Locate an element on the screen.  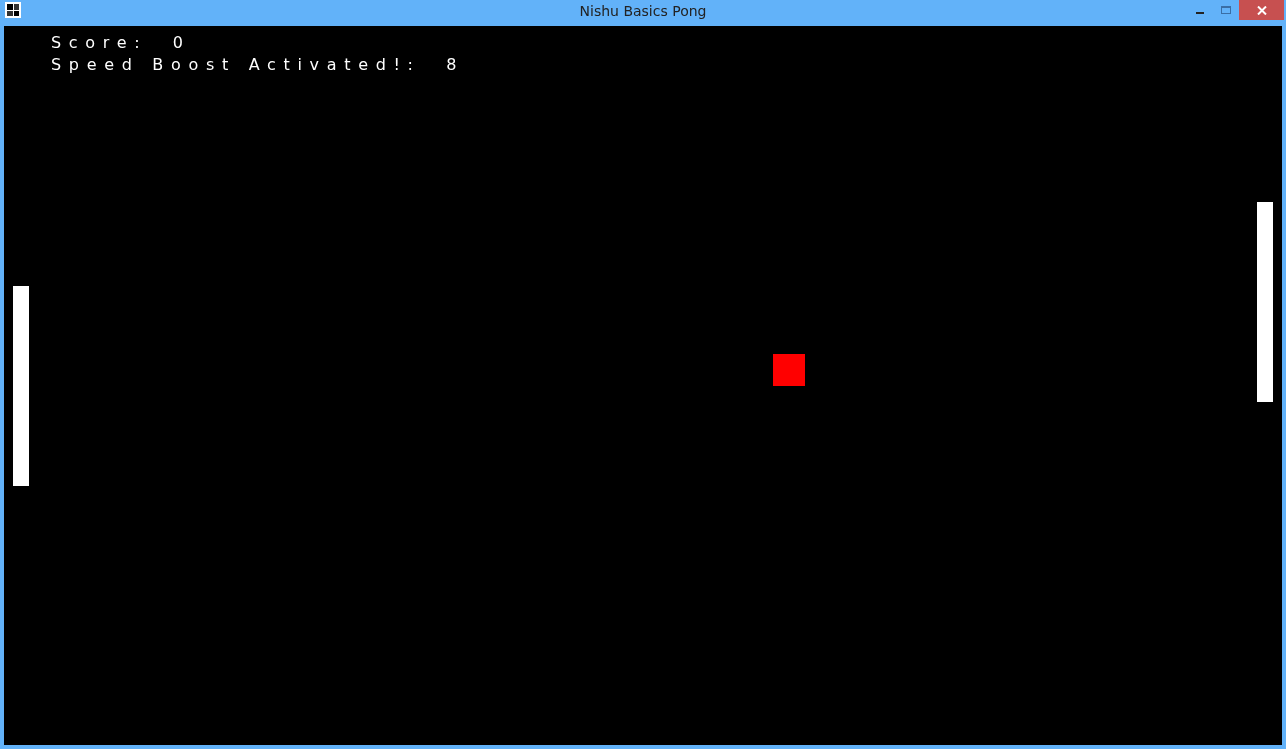
minimize-icon is located at coordinates (1200, 13).